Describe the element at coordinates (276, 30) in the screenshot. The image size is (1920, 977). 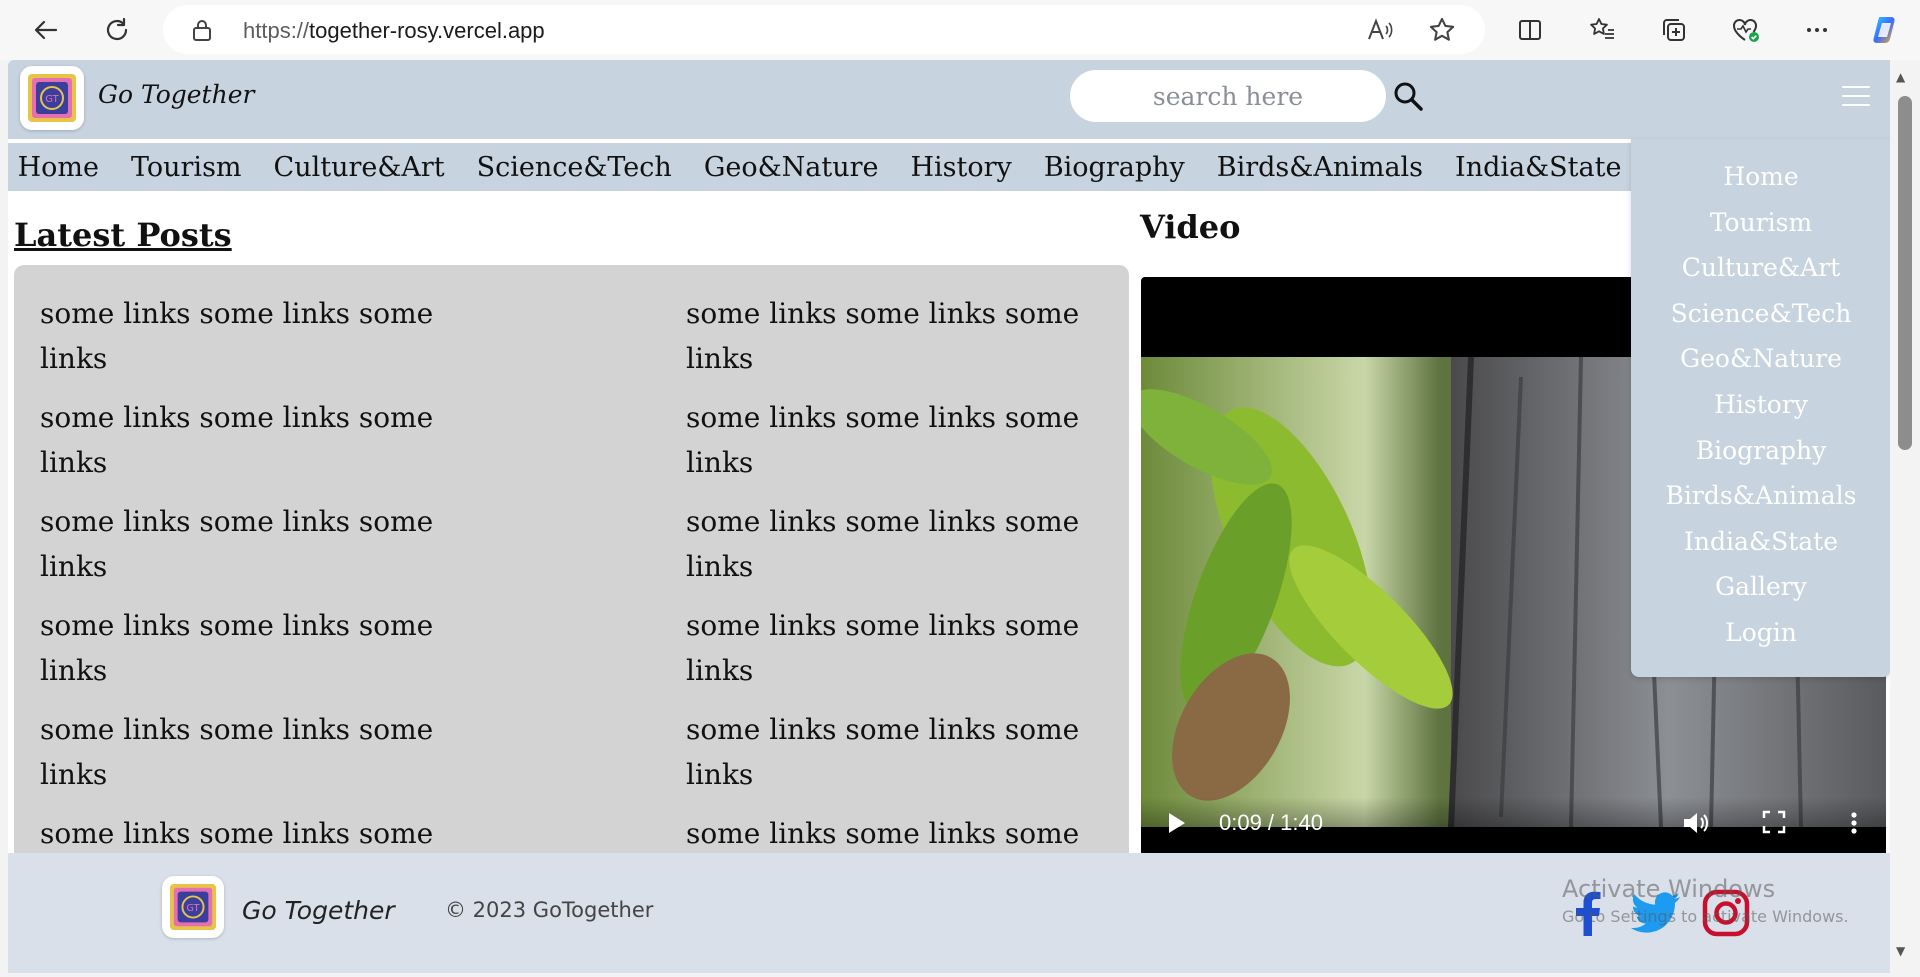
I see `url-protocol: https://` at that location.